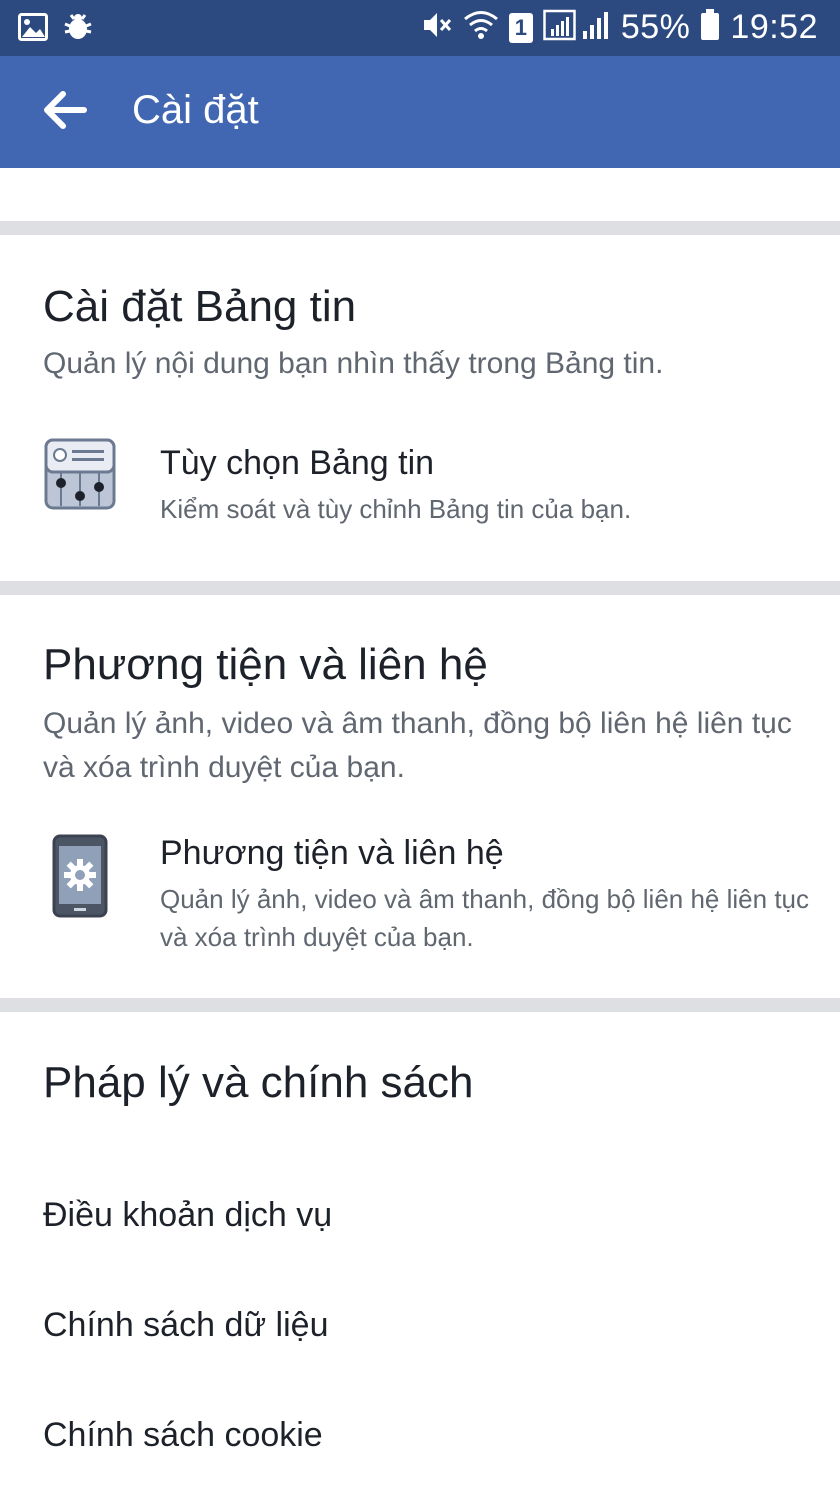 The image size is (840, 1493). I want to click on news-feed-preferences-description: Kiểm soát và tùy chỉnh Bảng tin của bạn., so click(396, 509).